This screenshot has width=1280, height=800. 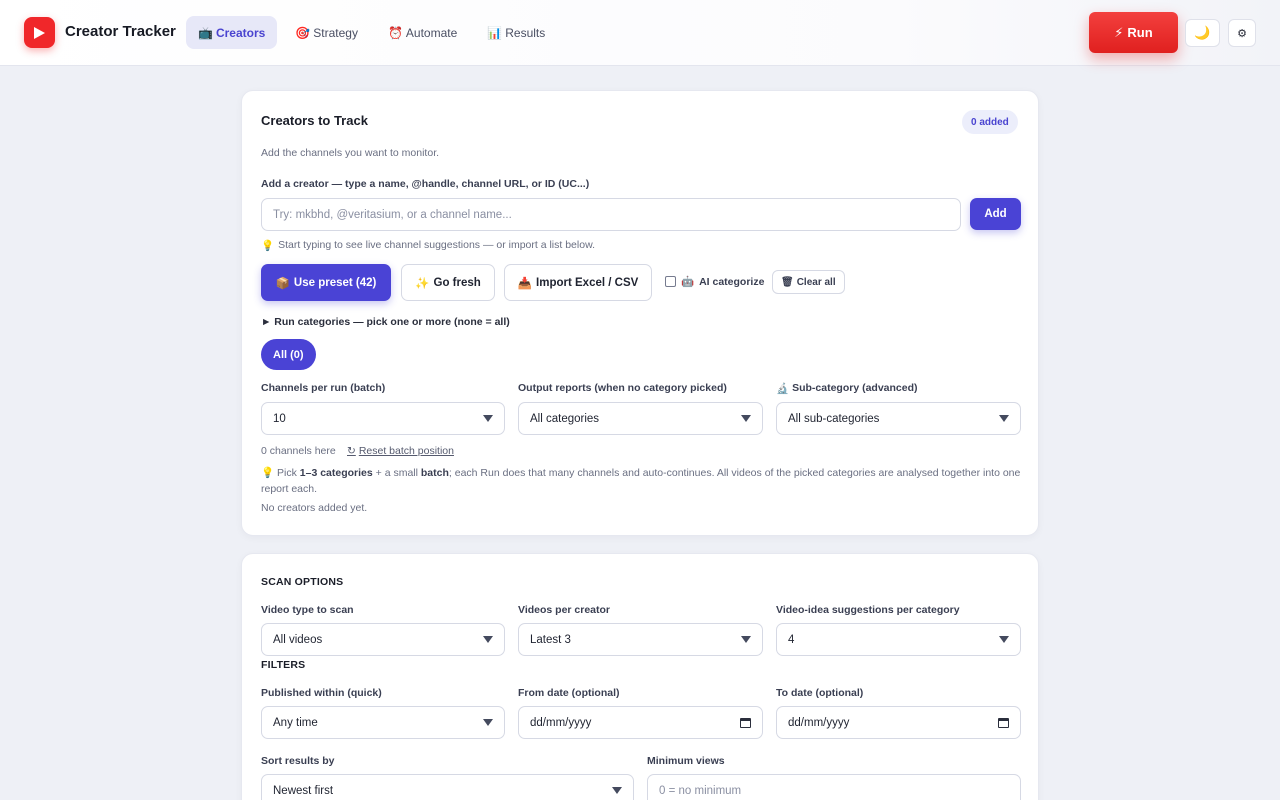 What do you see at coordinates (564, 610) in the screenshot?
I see `videos-per-creator-label: Videos per creator` at bounding box center [564, 610].